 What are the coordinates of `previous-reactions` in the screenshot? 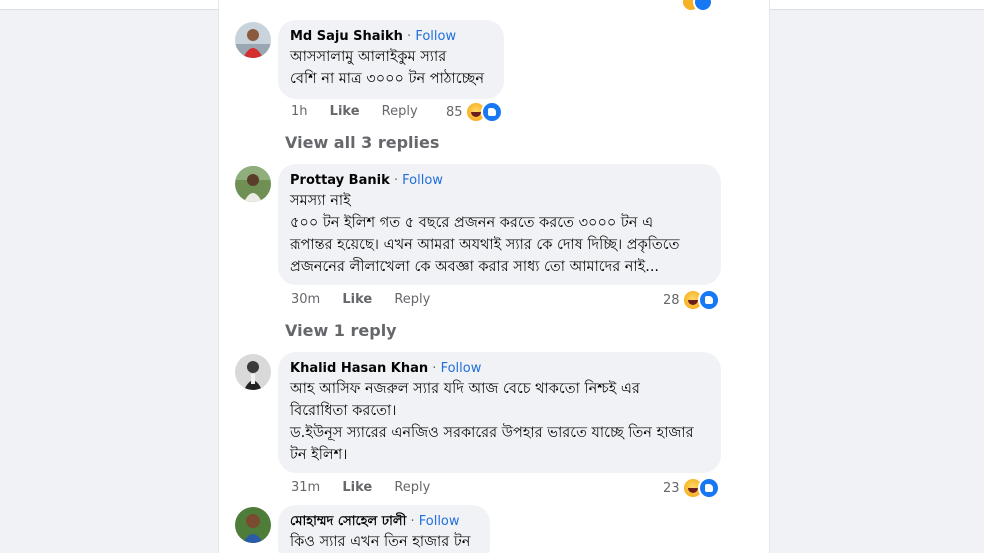 It's located at (699, 6).